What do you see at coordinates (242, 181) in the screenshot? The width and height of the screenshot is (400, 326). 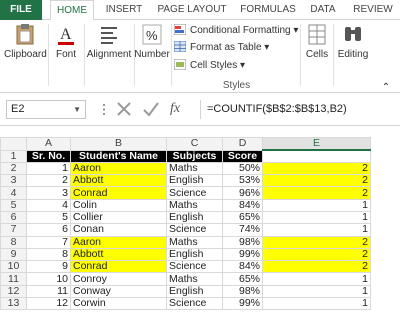 I see `cell-score: 53%` at bounding box center [242, 181].